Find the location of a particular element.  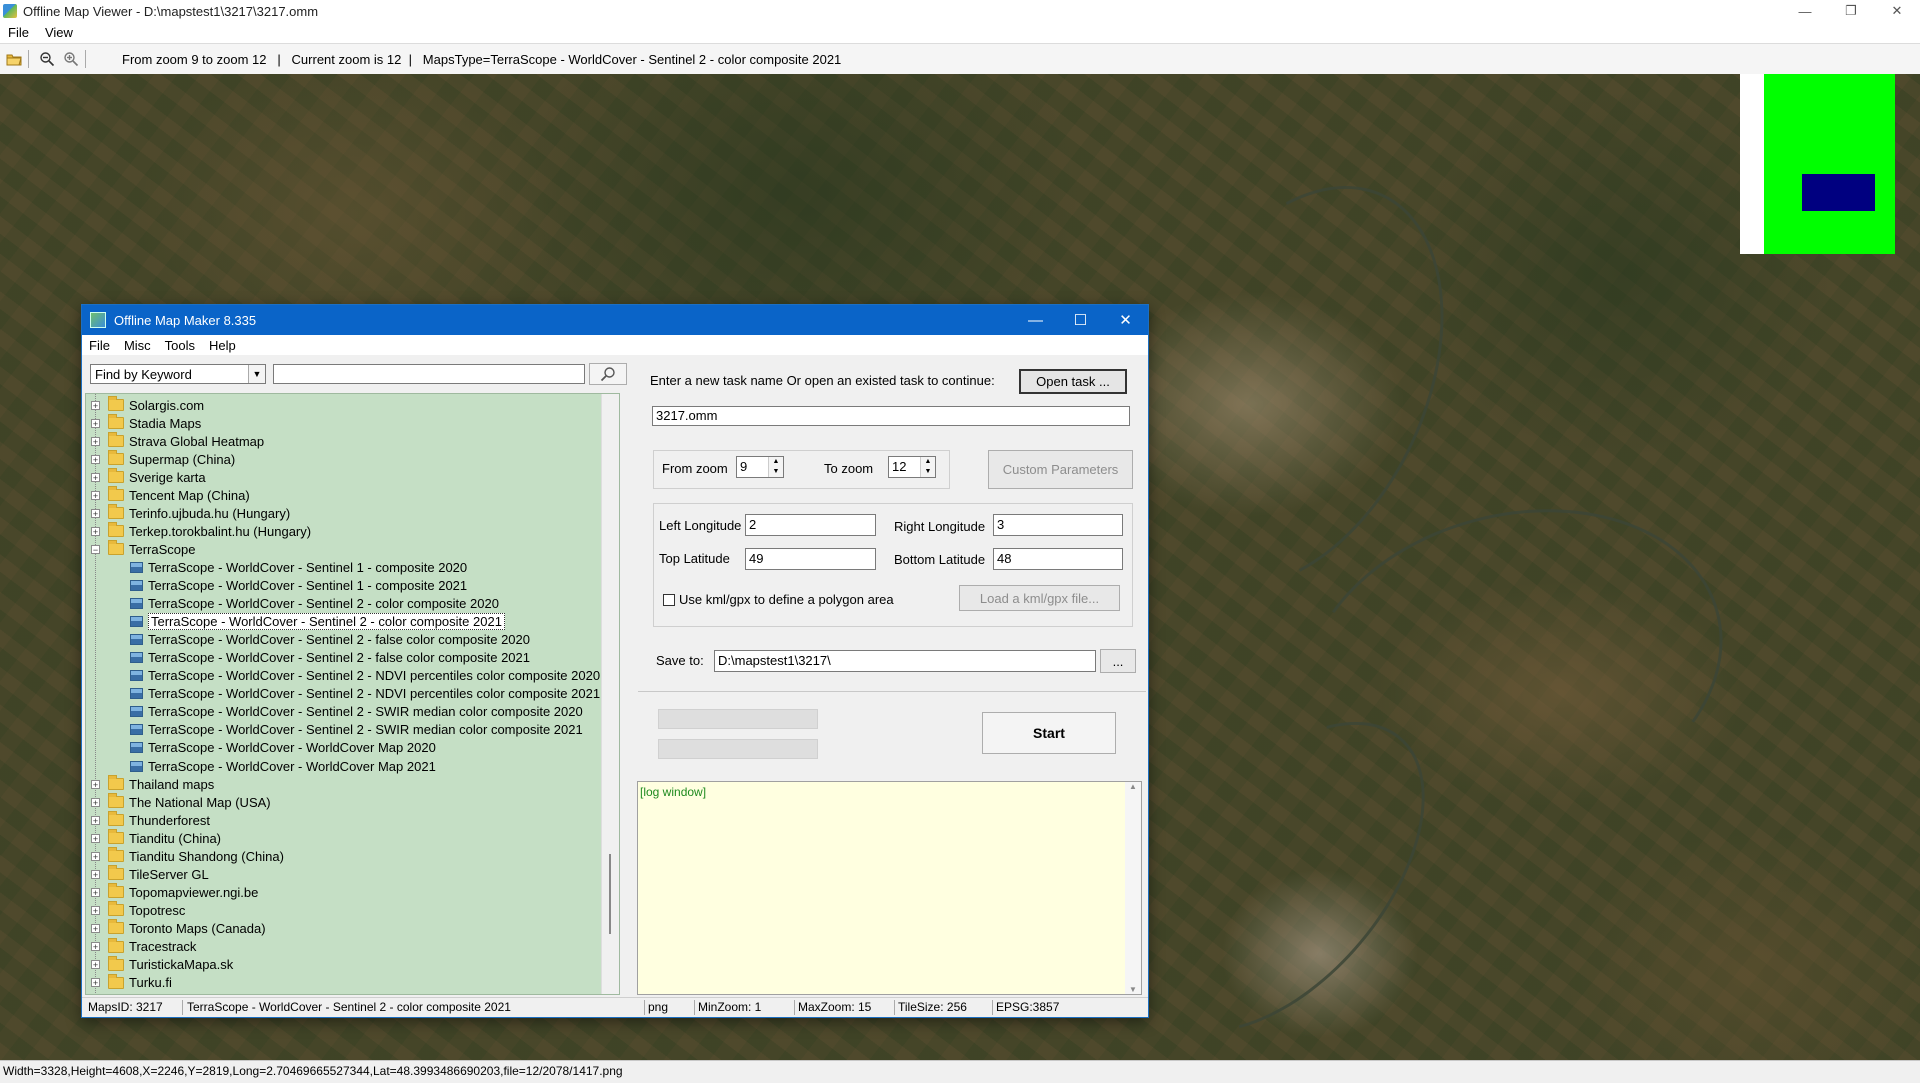

bottom-latitude-input: 48 is located at coordinates (1058, 559).